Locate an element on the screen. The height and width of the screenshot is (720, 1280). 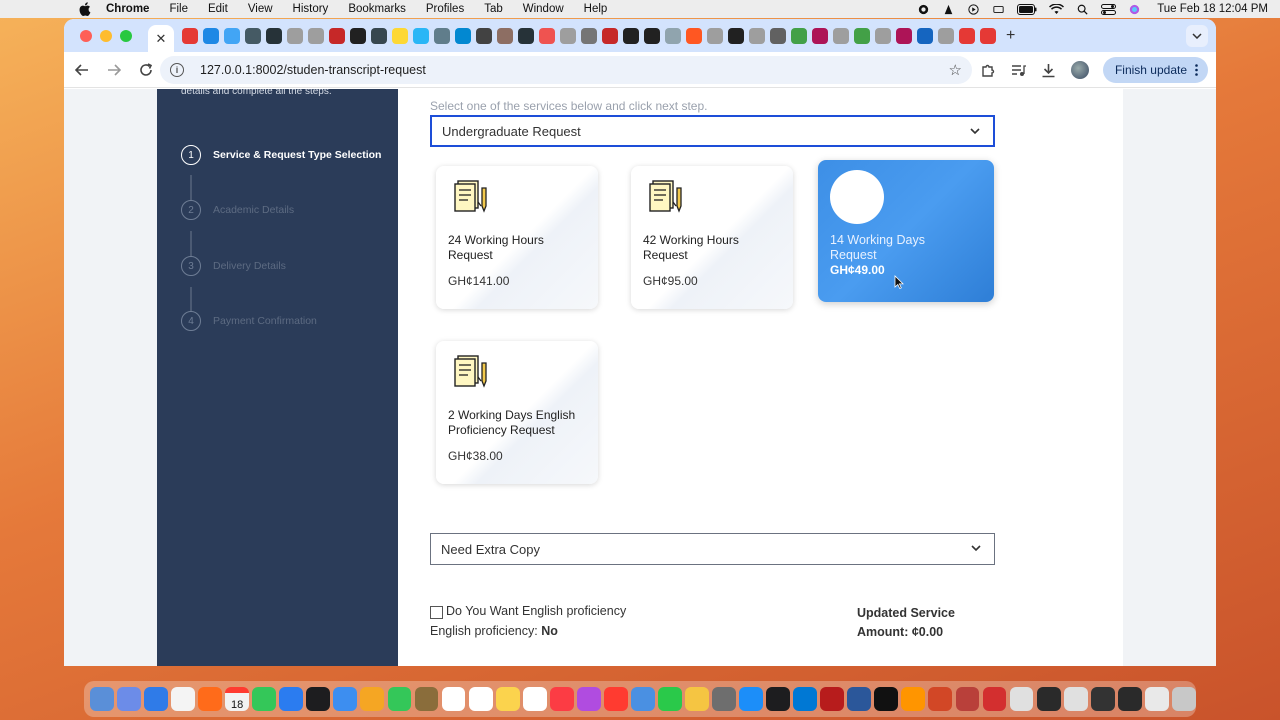
forward-button is located at coordinates (114, 70).